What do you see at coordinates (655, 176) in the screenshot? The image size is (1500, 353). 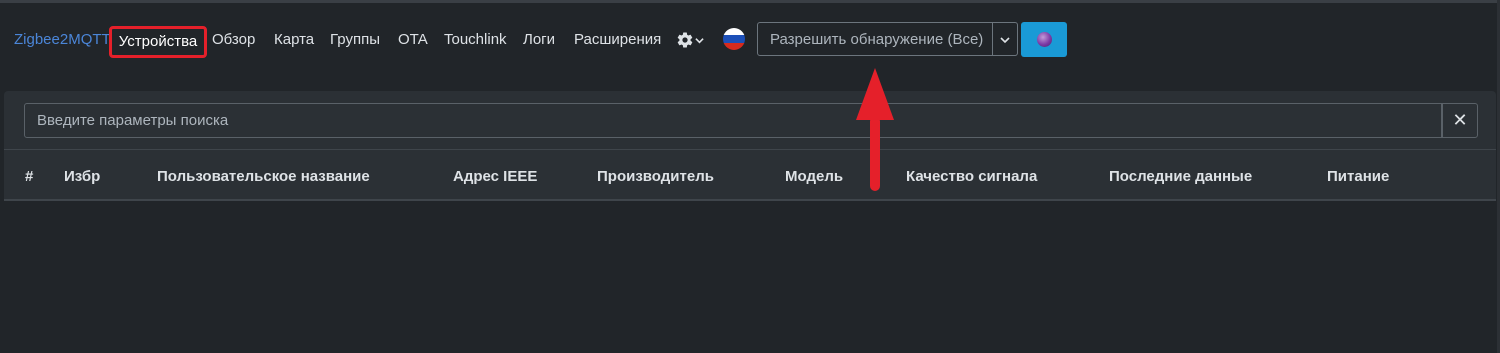 I see `column-header-manufacturer: Производитель` at bounding box center [655, 176].